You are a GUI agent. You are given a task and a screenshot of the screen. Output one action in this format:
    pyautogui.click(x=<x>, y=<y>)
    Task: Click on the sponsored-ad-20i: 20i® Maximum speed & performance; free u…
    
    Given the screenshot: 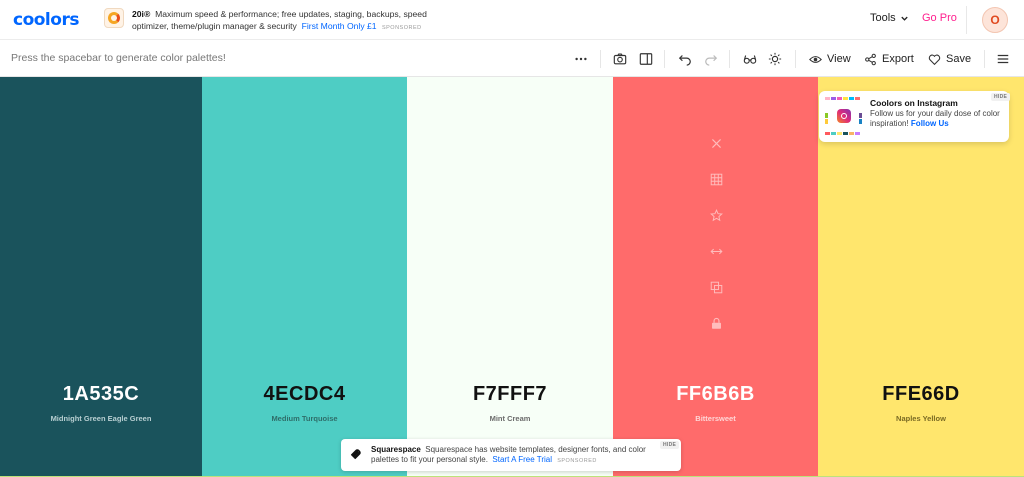 What is the action you would take?
    pyautogui.click(x=269, y=21)
    